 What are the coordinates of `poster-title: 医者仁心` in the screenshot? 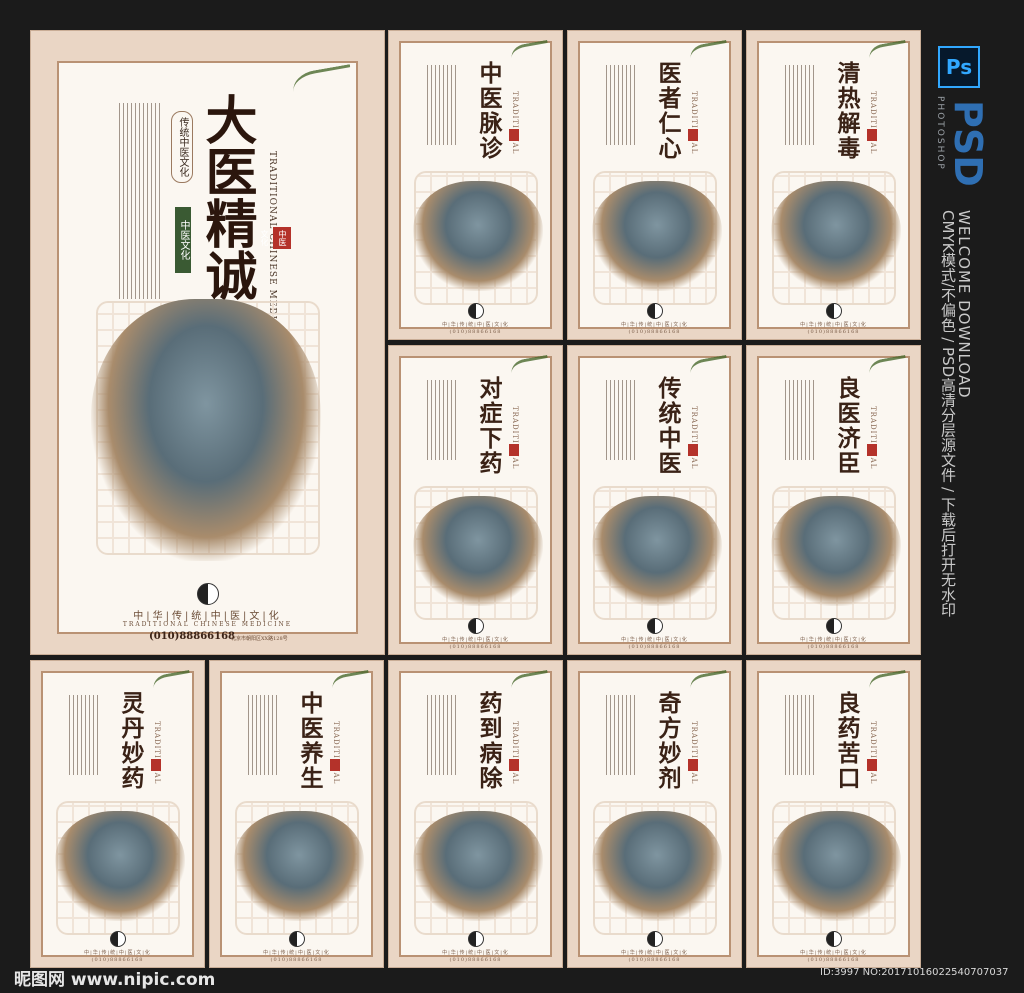 It's located at (667, 111).